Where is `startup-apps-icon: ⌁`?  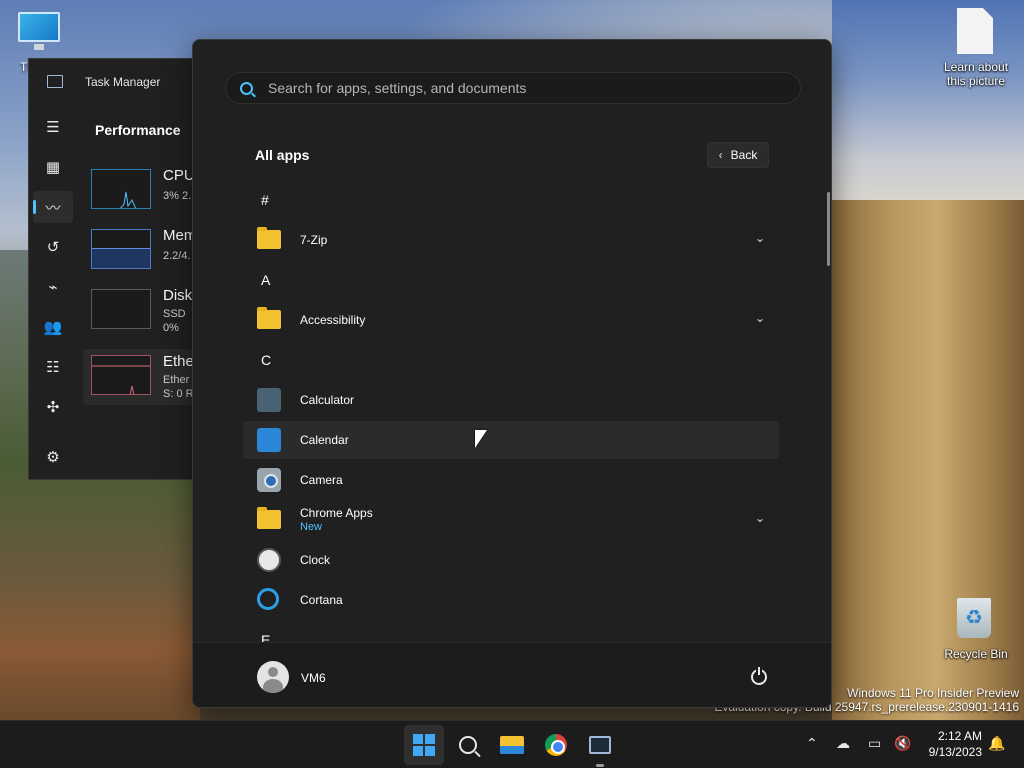
startup-apps-icon: ⌁ is located at coordinates (53, 287).